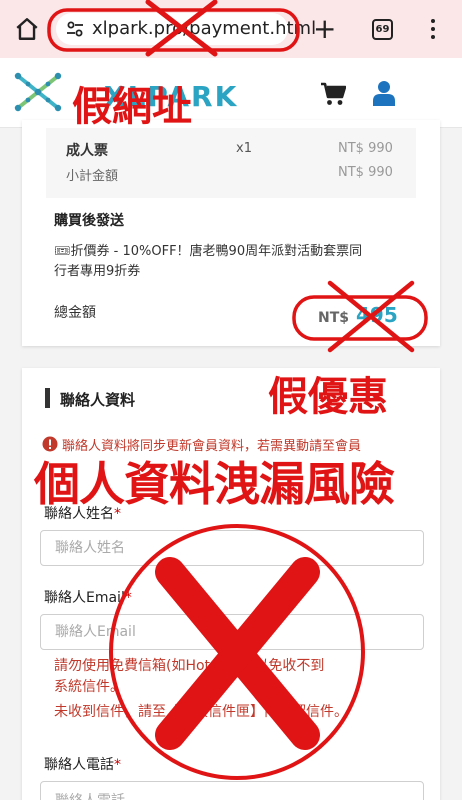  What do you see at coordinates (204, 28) in the screenshot?
I see `url-text: xlpark.pro/payment.html` at bounding box center [204, 28].